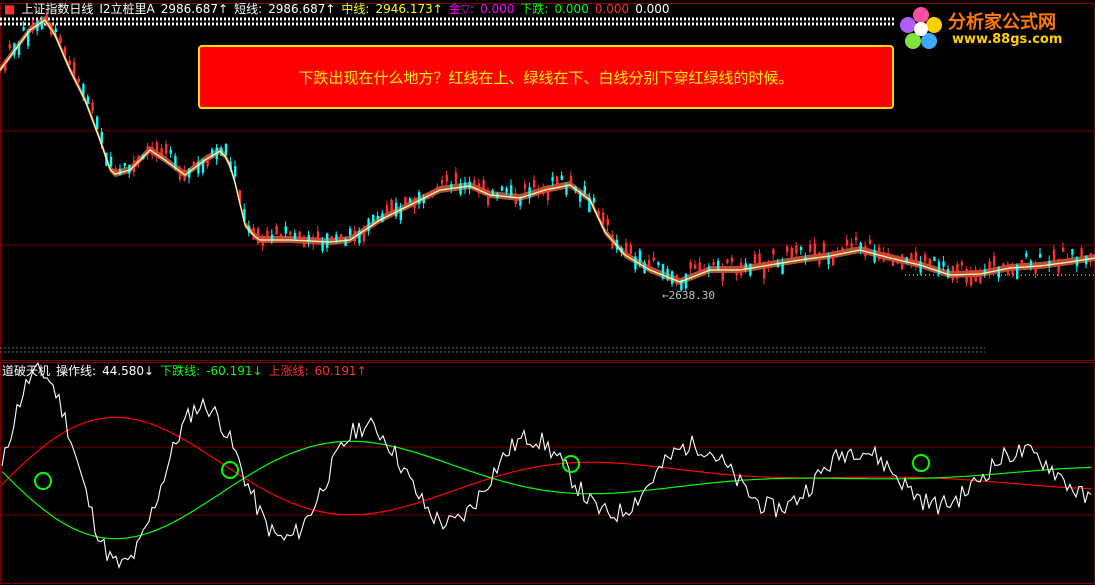 Image resolution: width=1095 pixels, height=585 pixels. Describe the element at coordinates (10, 9) in the screenshot. I see `kline-marker-icon: ■` at that location.